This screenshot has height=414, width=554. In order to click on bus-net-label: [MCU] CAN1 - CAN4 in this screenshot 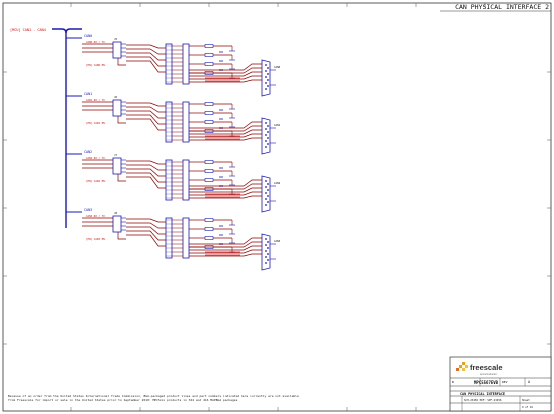, I will do `click(28, 30)`.